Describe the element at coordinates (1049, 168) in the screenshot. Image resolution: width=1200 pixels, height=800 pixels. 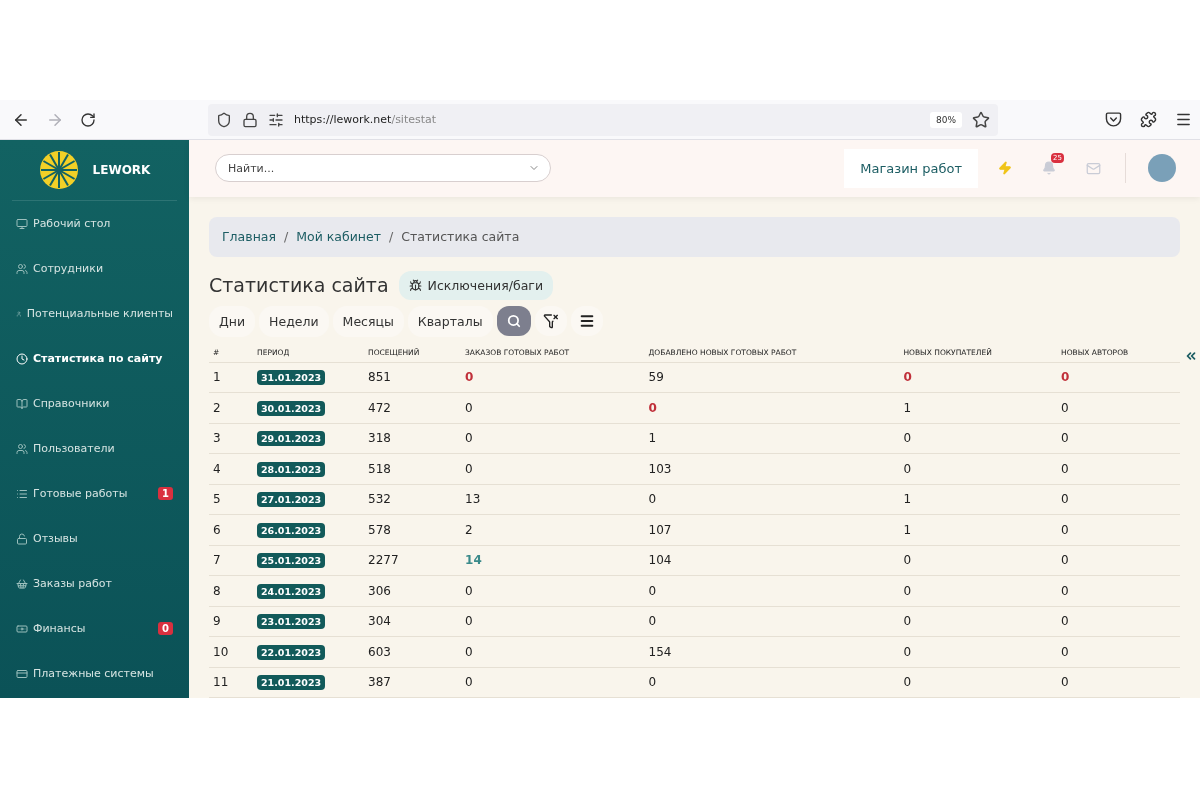
I see `bell-icon` at that location.